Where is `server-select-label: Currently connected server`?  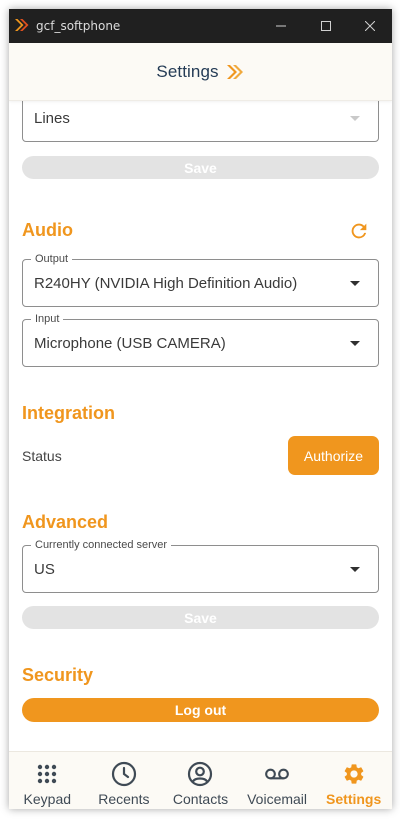 server-select-label: Currently connected server is located at coordinates (101, 545).